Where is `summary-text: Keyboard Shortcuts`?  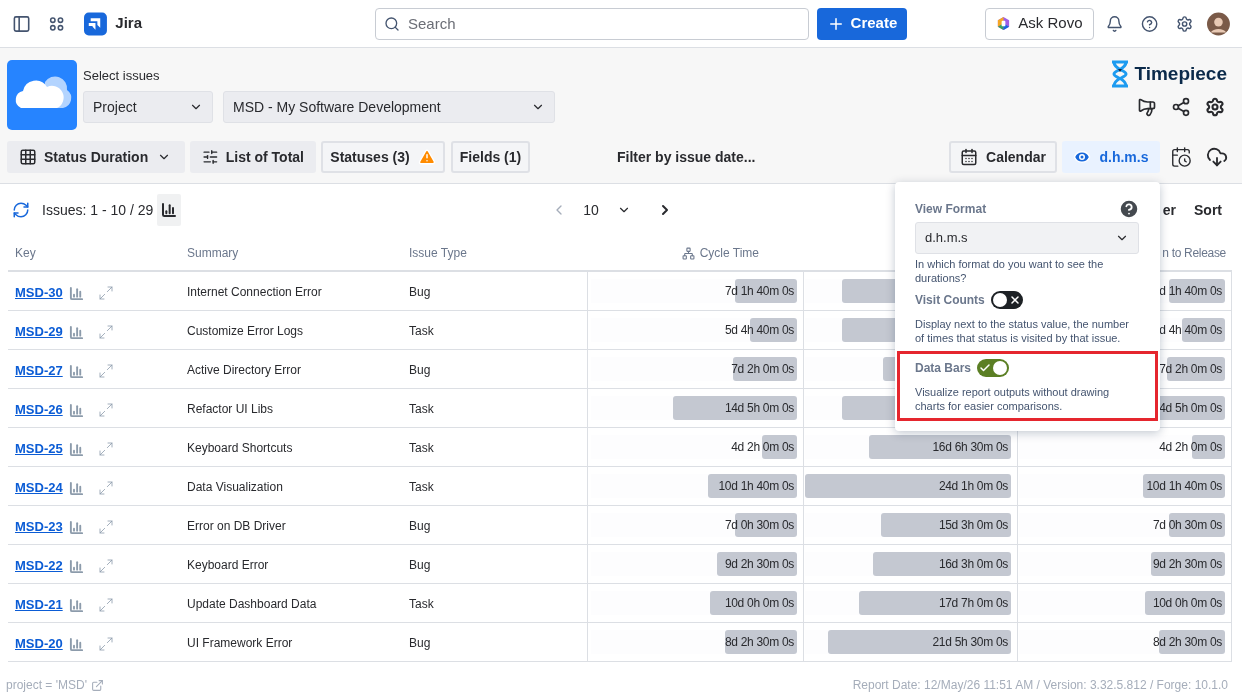 summary-text: Keyboard Shortcuts is located at coordinates (240, 448).